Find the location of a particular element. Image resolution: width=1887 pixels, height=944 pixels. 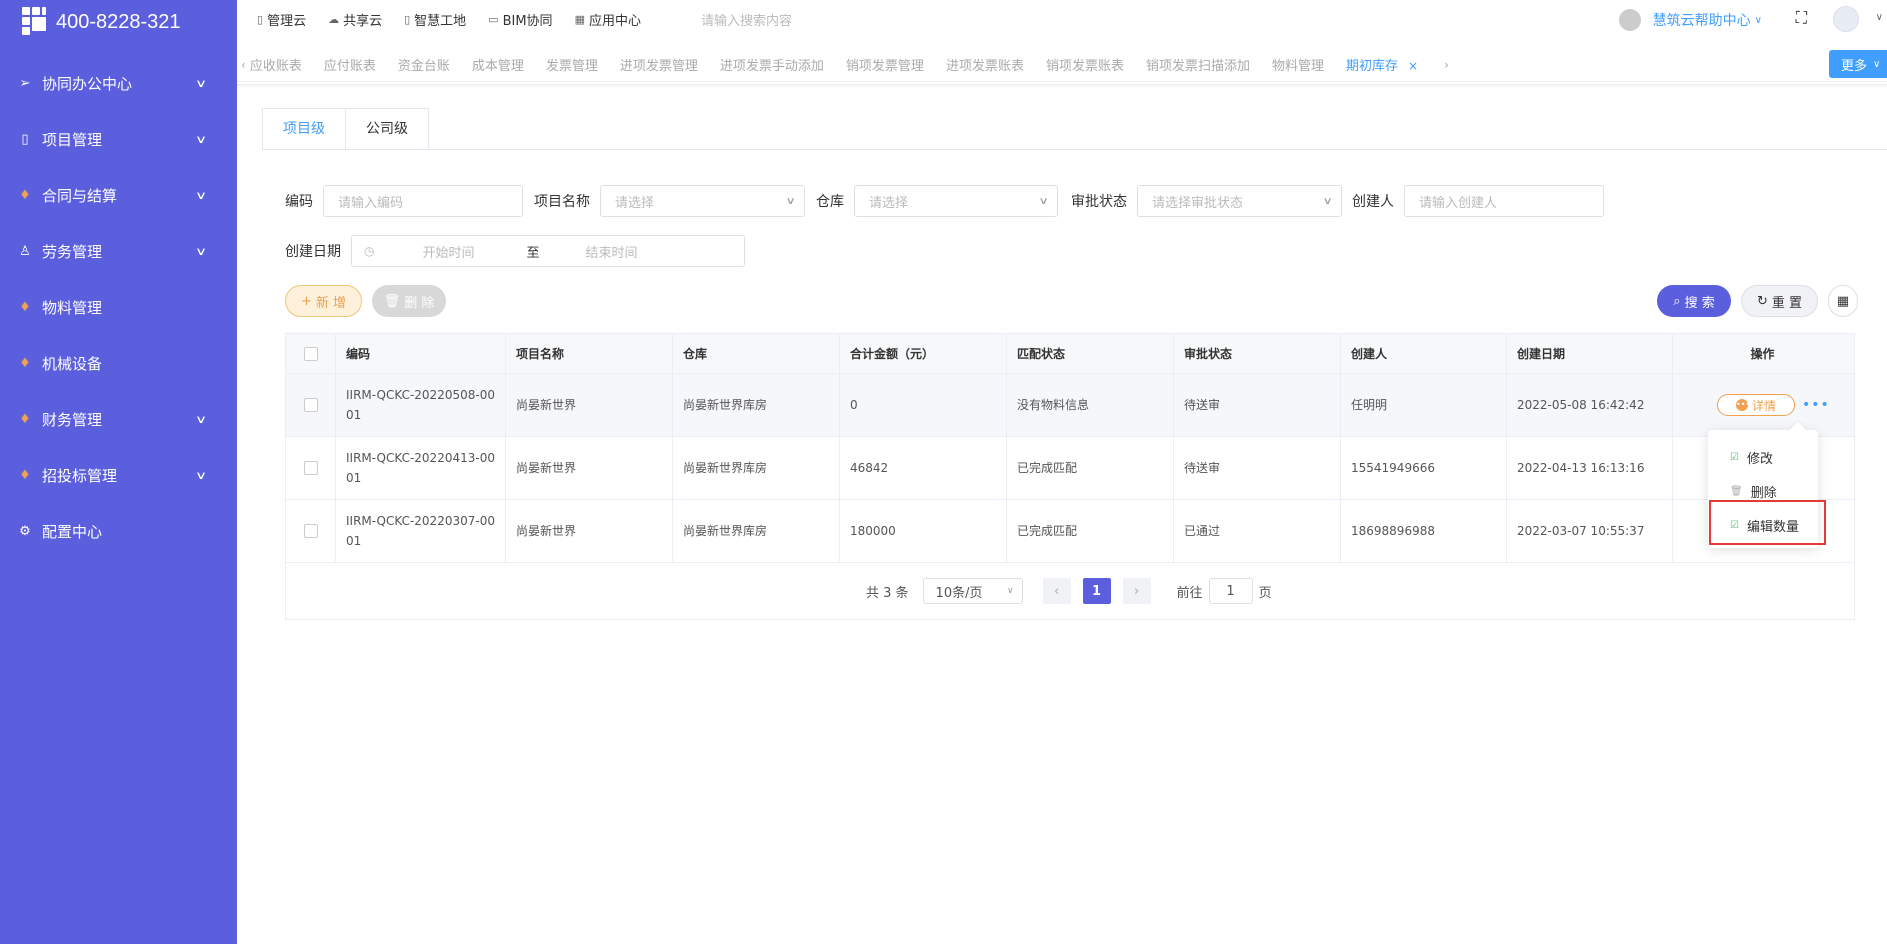

select-all-checkbox is located at coordinates (310, 353).